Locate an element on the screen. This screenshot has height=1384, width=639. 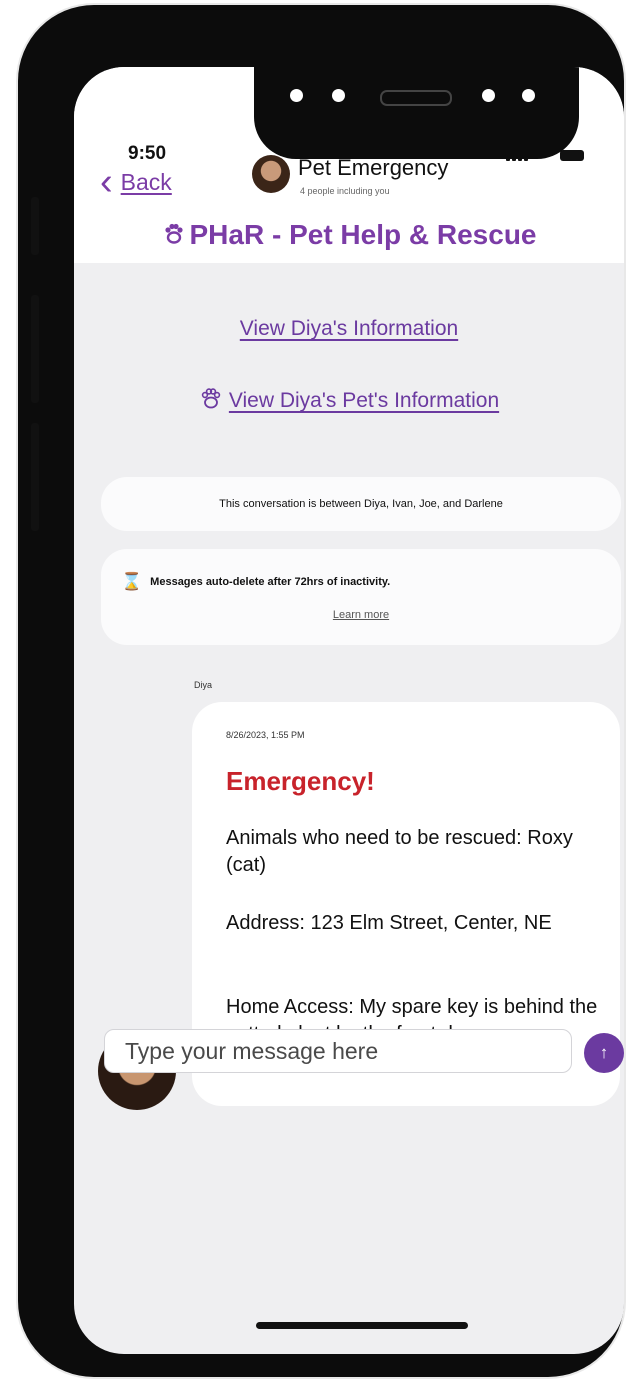
app-title: PHaR - Pet Help & Rescue is located at coordinates (349, 235).